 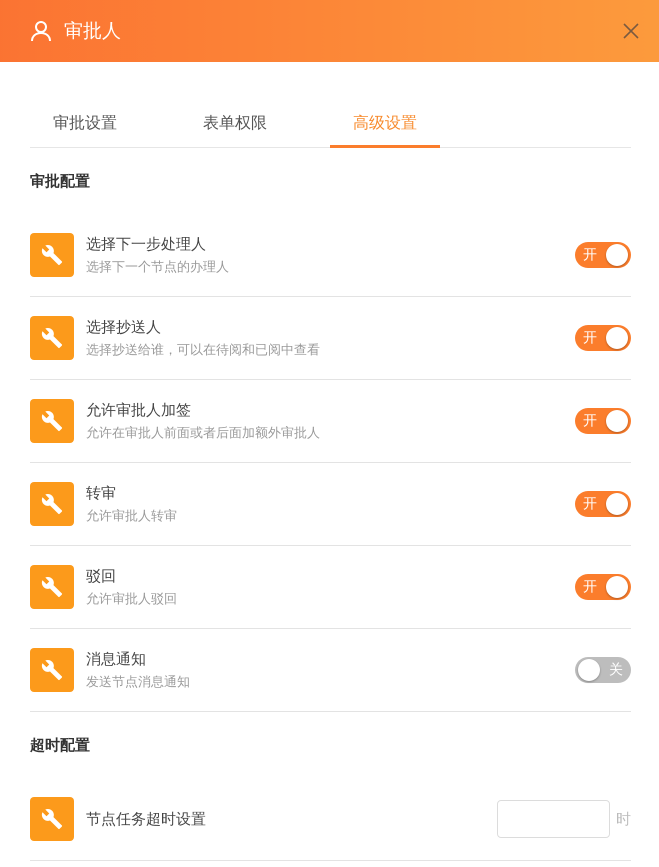 I want to click on tab: 表单权限, so click(x=235, y=125).